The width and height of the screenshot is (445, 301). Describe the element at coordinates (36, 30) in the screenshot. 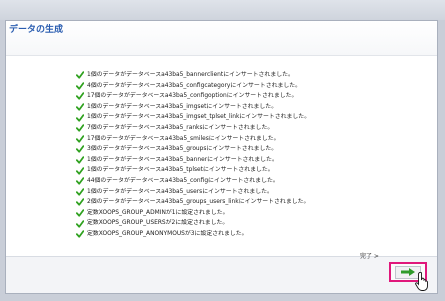

I see `page-title: データの生成` at that location.